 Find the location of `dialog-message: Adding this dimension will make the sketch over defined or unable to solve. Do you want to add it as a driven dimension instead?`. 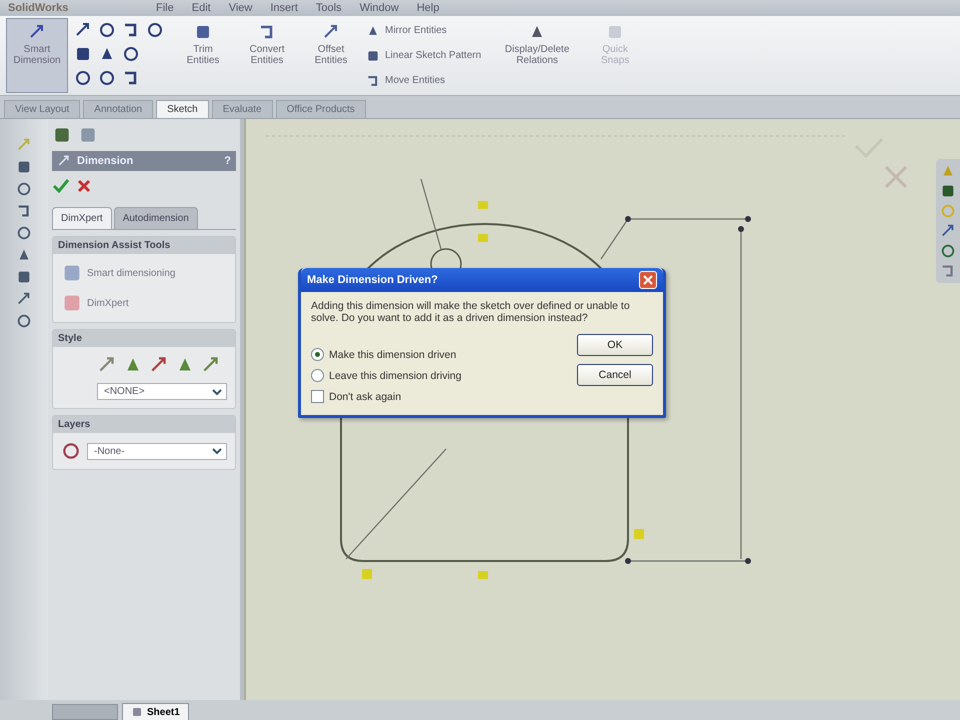

dialog-message: Adding this dimension will make the sketch over defined or unable to solve. Do you want to add it as a driven dimension instead? is located at coordinates (471, 312).